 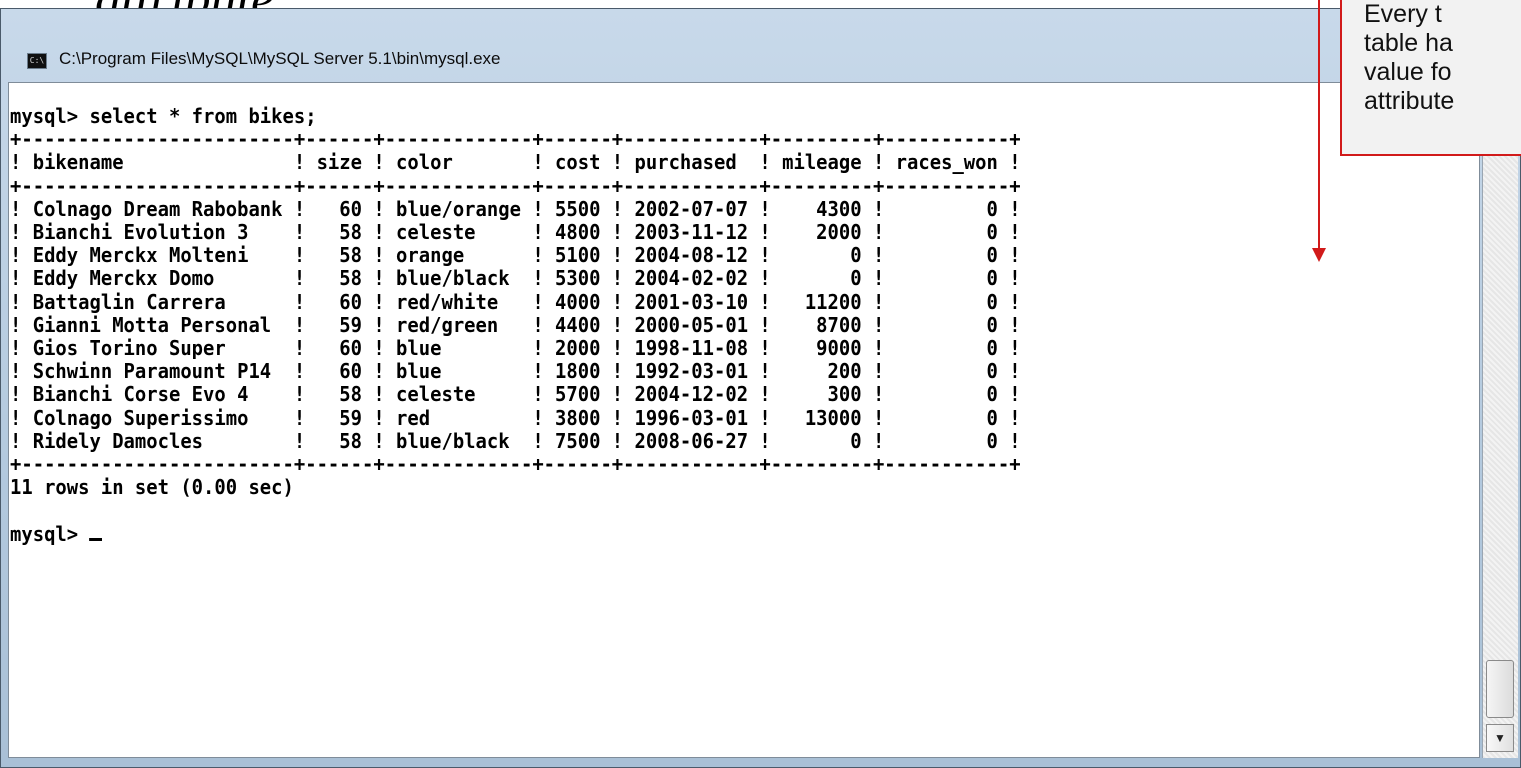 I want to click on annotation-callout: Every t table ha value fo attribute, so click(x=1430, y=78).